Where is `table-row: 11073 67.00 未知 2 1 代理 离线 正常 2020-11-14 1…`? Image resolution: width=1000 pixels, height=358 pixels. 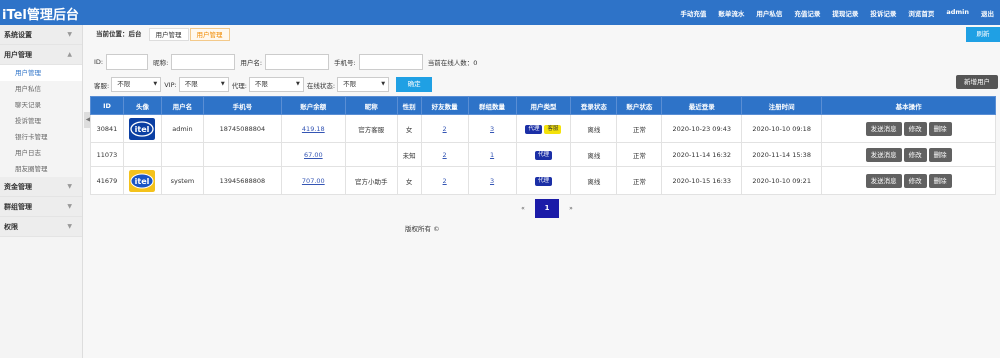 table-row: 11073 67.00 未知 2 1 代理 离线 正常 2020-11-14 1… is located at coordinates (543, 154).